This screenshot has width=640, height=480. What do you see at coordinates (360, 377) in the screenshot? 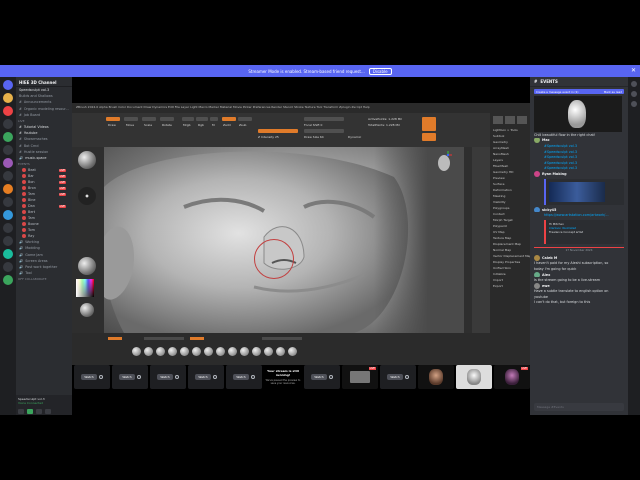
I see `stream-preview-tile: LIVE` at bounding box center [360, 377].